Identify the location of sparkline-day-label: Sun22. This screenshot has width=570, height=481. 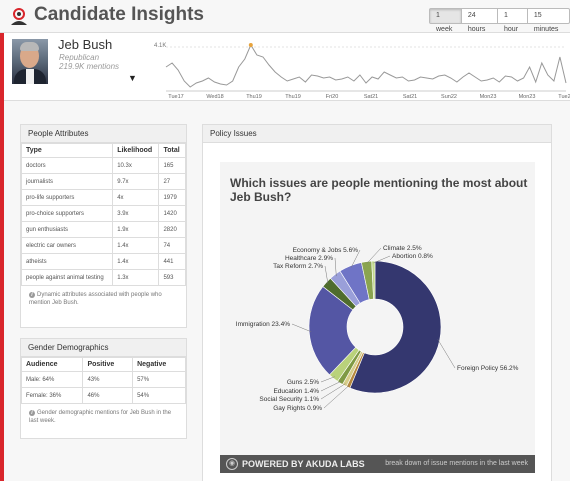
(449, 96).